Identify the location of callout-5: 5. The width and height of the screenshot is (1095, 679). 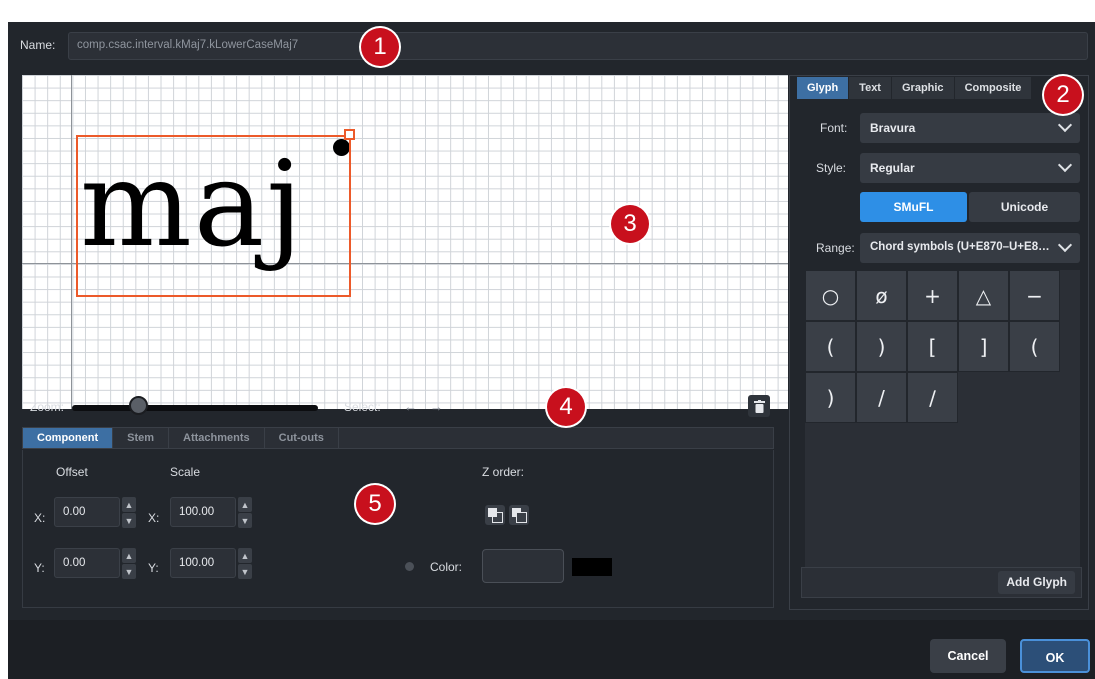
(375, 504).